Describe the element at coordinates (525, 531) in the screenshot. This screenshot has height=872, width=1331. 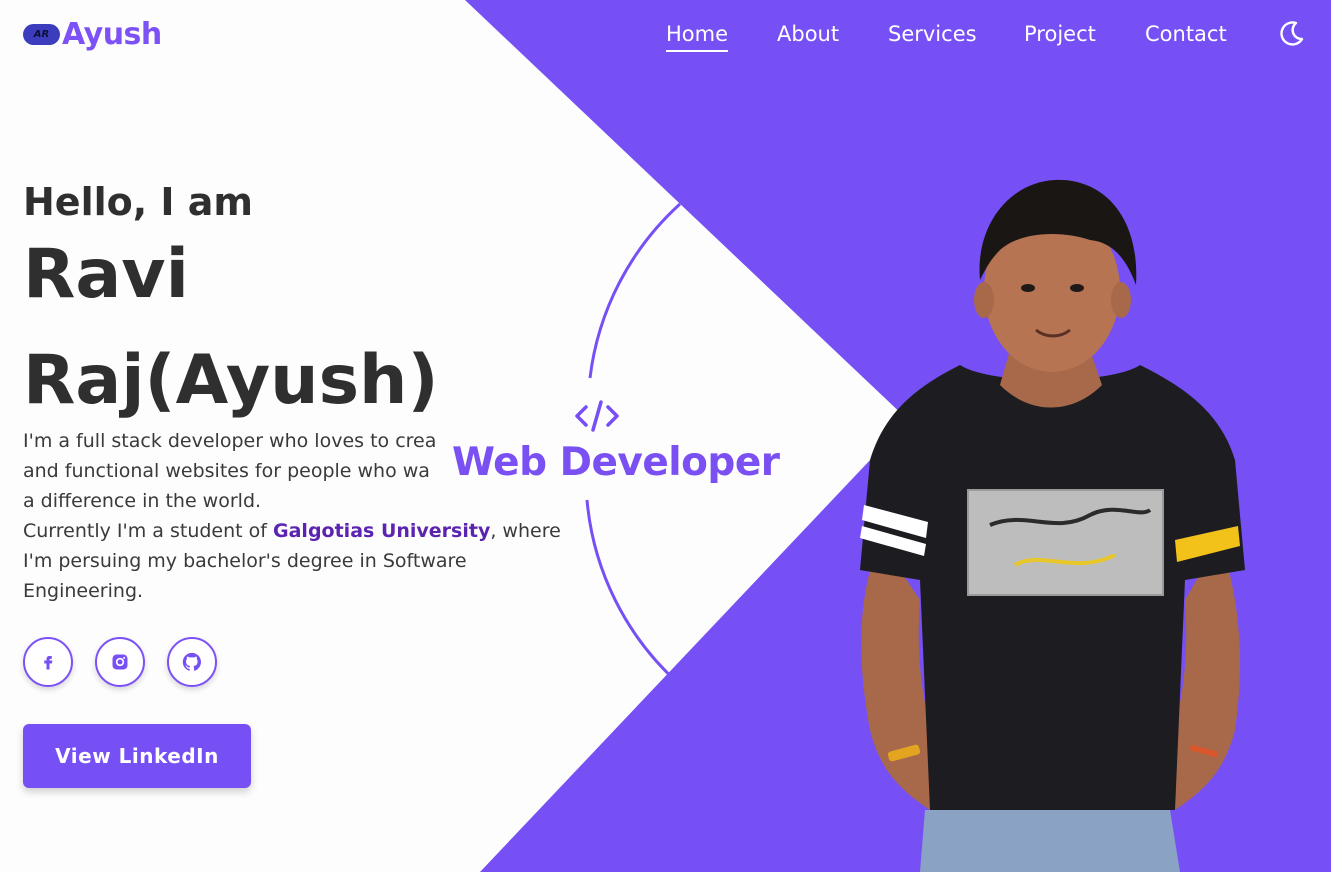
I see `description-text: , where` at that location.